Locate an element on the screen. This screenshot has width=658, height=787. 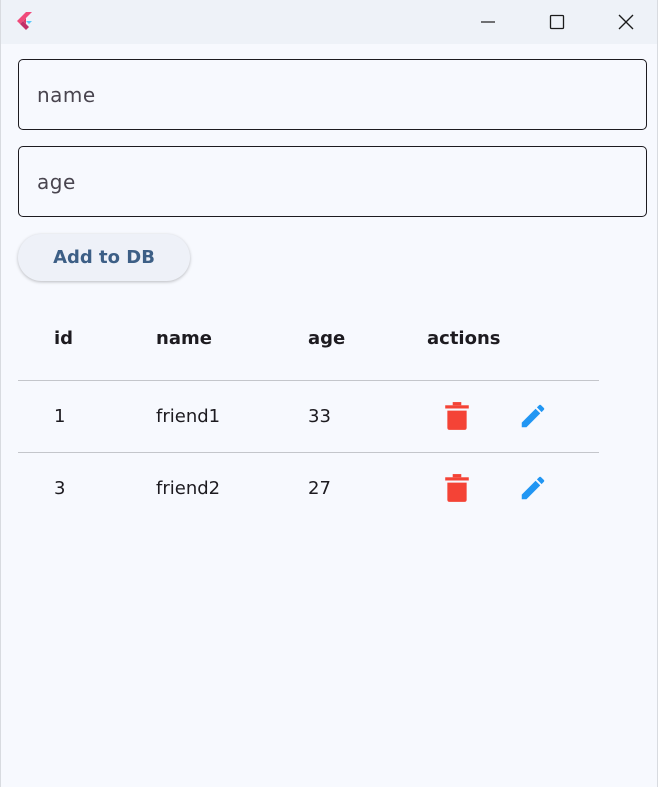
column-header-id: id is located at coordinates (64, 338).